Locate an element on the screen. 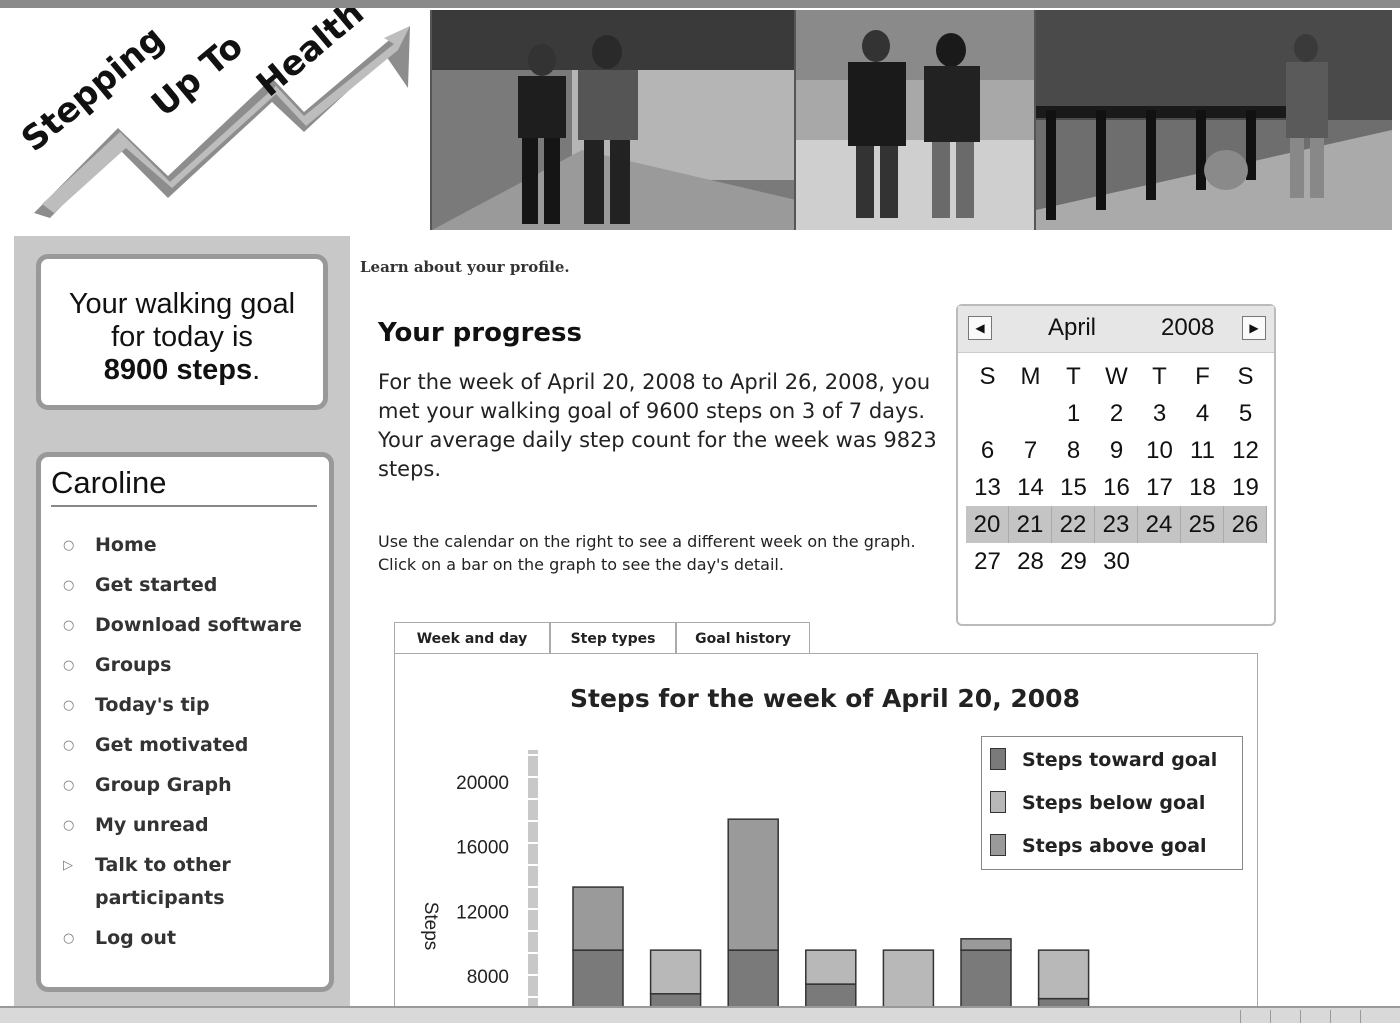  calendar-day: 4 is located at coordinates (1202, 413).